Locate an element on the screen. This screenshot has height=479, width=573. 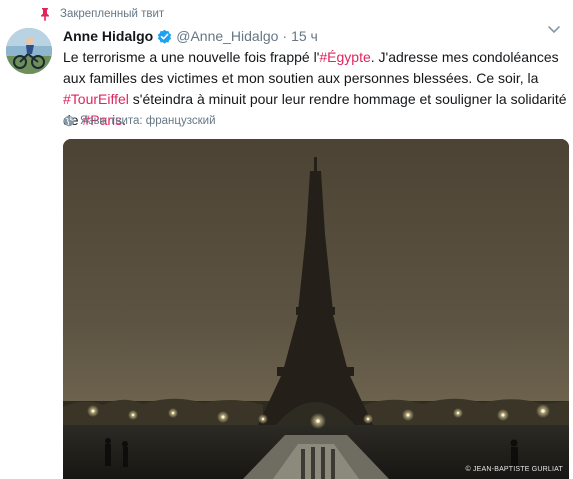
chevron-down-icon is located at coordinates (554, 29).